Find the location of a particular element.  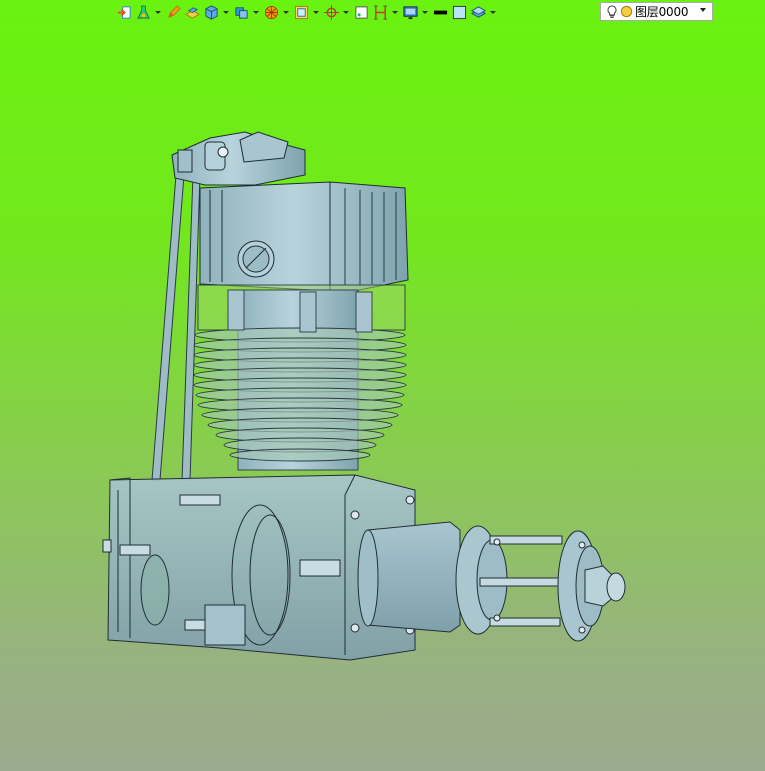

rocker-assembly is located at coordinates (238, 158).